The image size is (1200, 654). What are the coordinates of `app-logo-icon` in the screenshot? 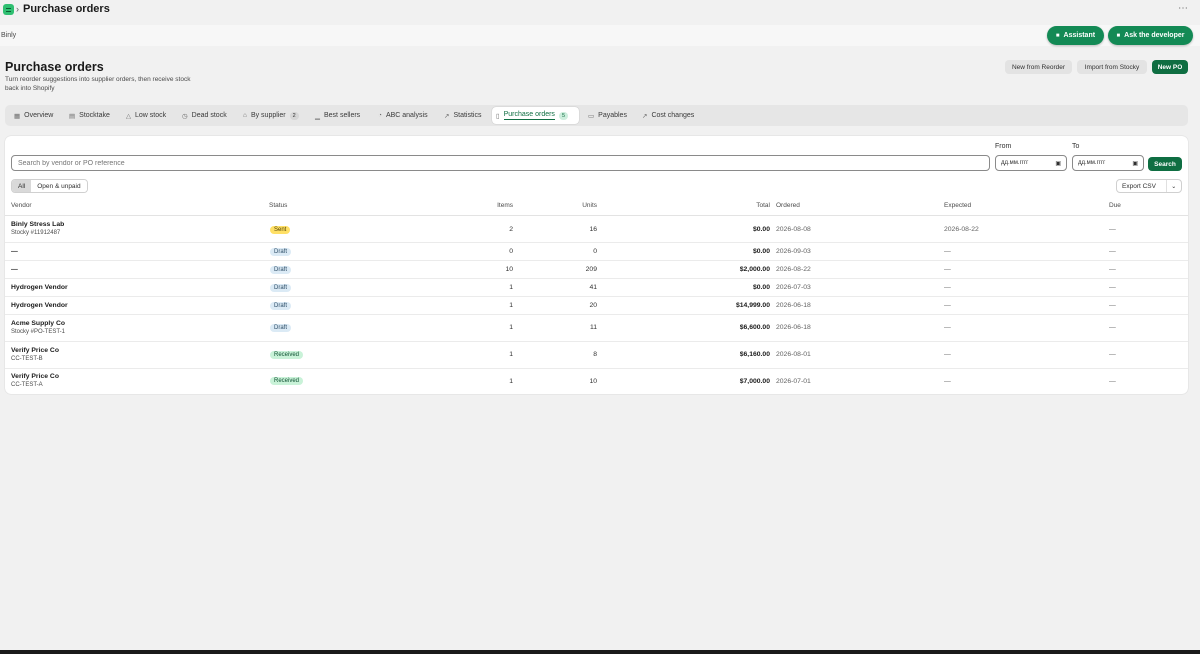 It's located at (8, 9).